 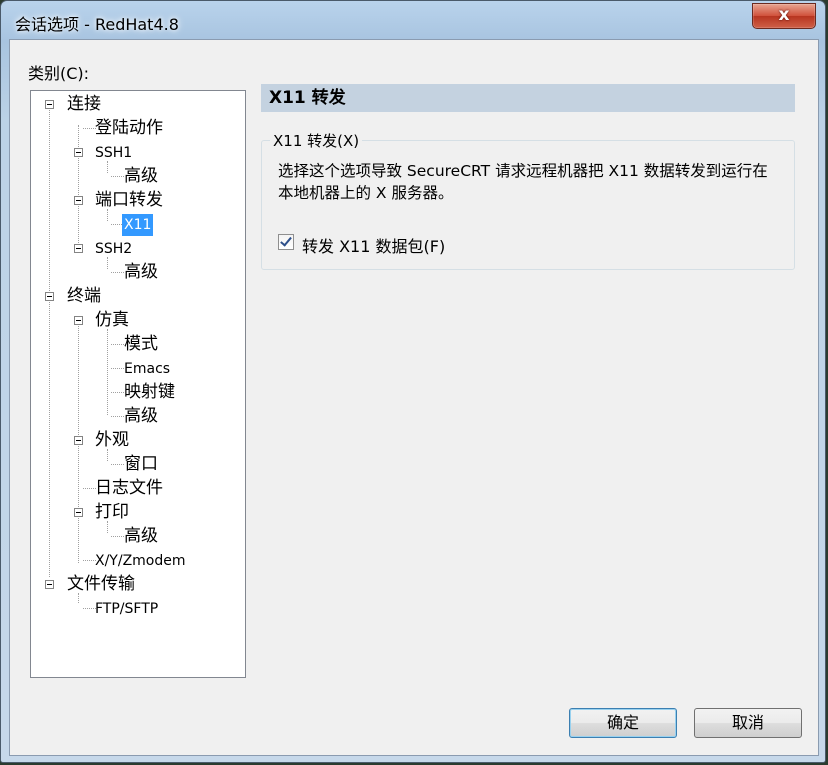 I want to click on tree-item-file-transfer: 文件传输, so click(x=101, y=584).